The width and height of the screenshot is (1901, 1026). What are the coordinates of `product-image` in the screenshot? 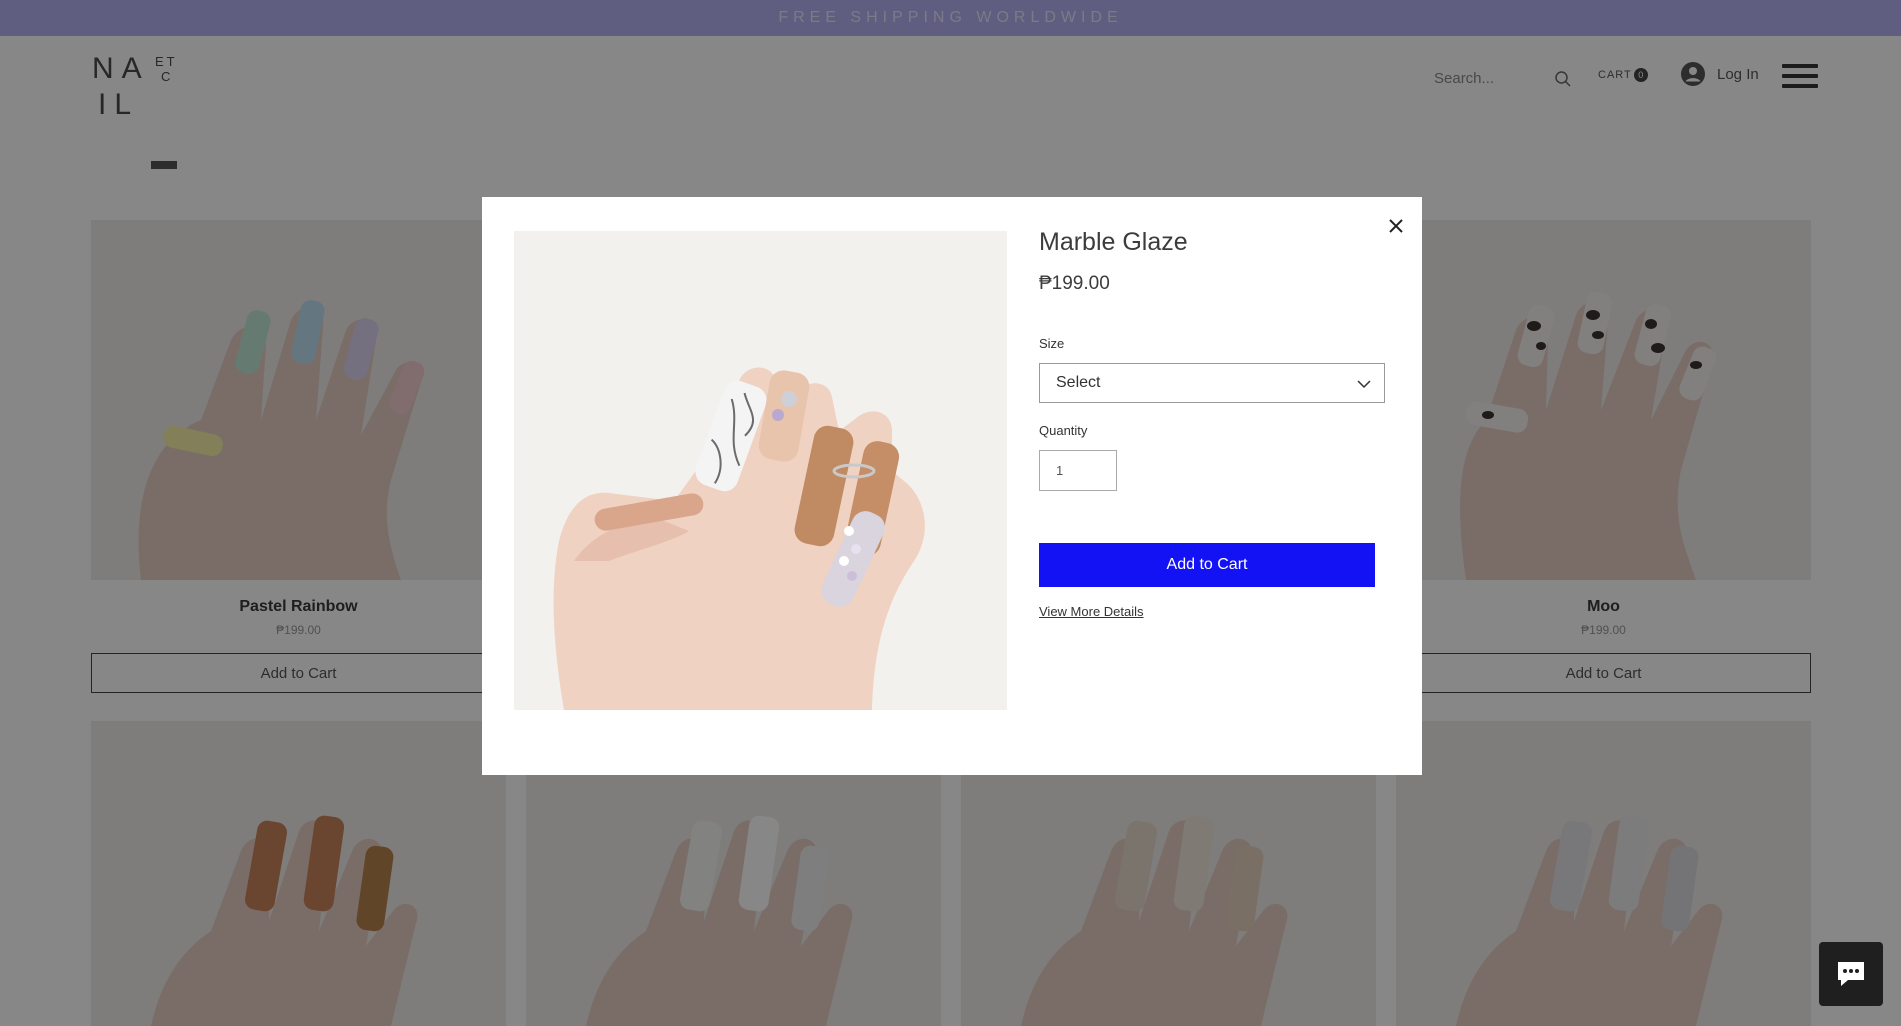 It's located at (760, 470).